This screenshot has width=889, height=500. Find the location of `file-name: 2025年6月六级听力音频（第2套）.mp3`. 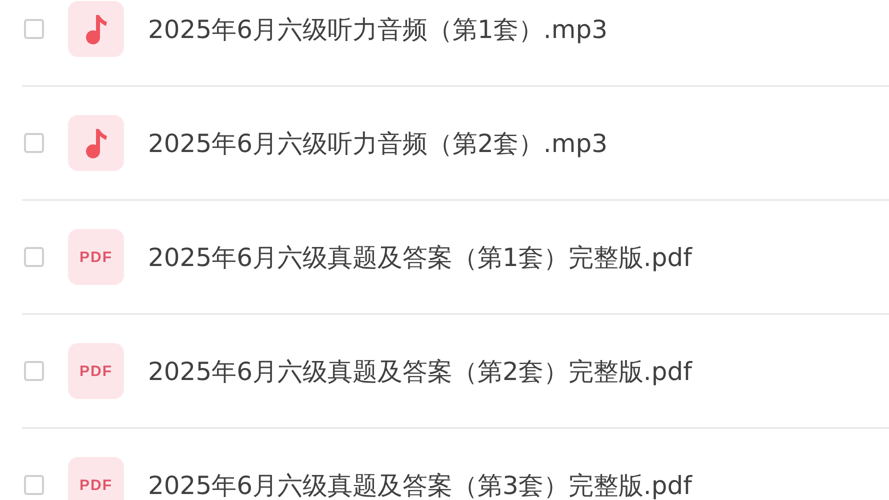

file-name: 2025年6月六级听力音频（第2套）.mp3 is located at coordinates (378, 143).